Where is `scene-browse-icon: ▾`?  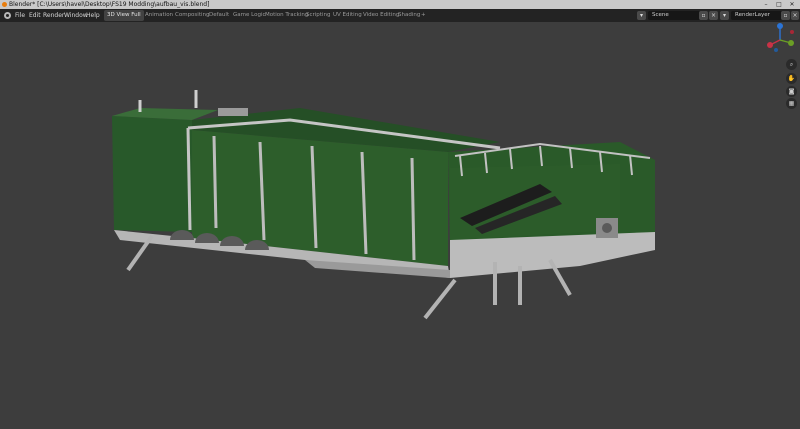 scene-browse-icon: ▾ is located at coordinates (641, 15).